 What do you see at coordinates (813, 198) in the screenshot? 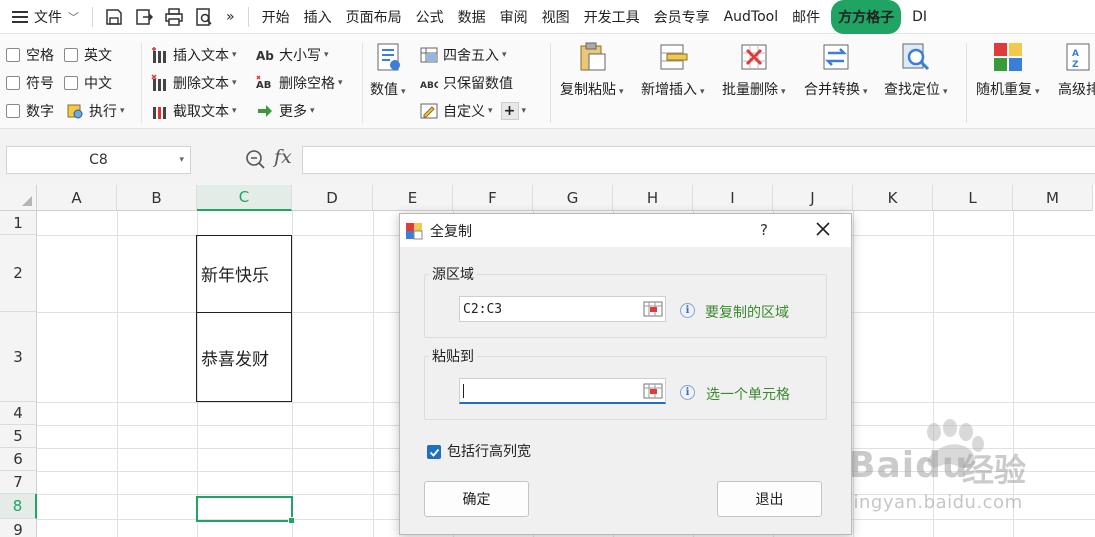
I see `column-header-j: J` at bounding box center [813, 198].